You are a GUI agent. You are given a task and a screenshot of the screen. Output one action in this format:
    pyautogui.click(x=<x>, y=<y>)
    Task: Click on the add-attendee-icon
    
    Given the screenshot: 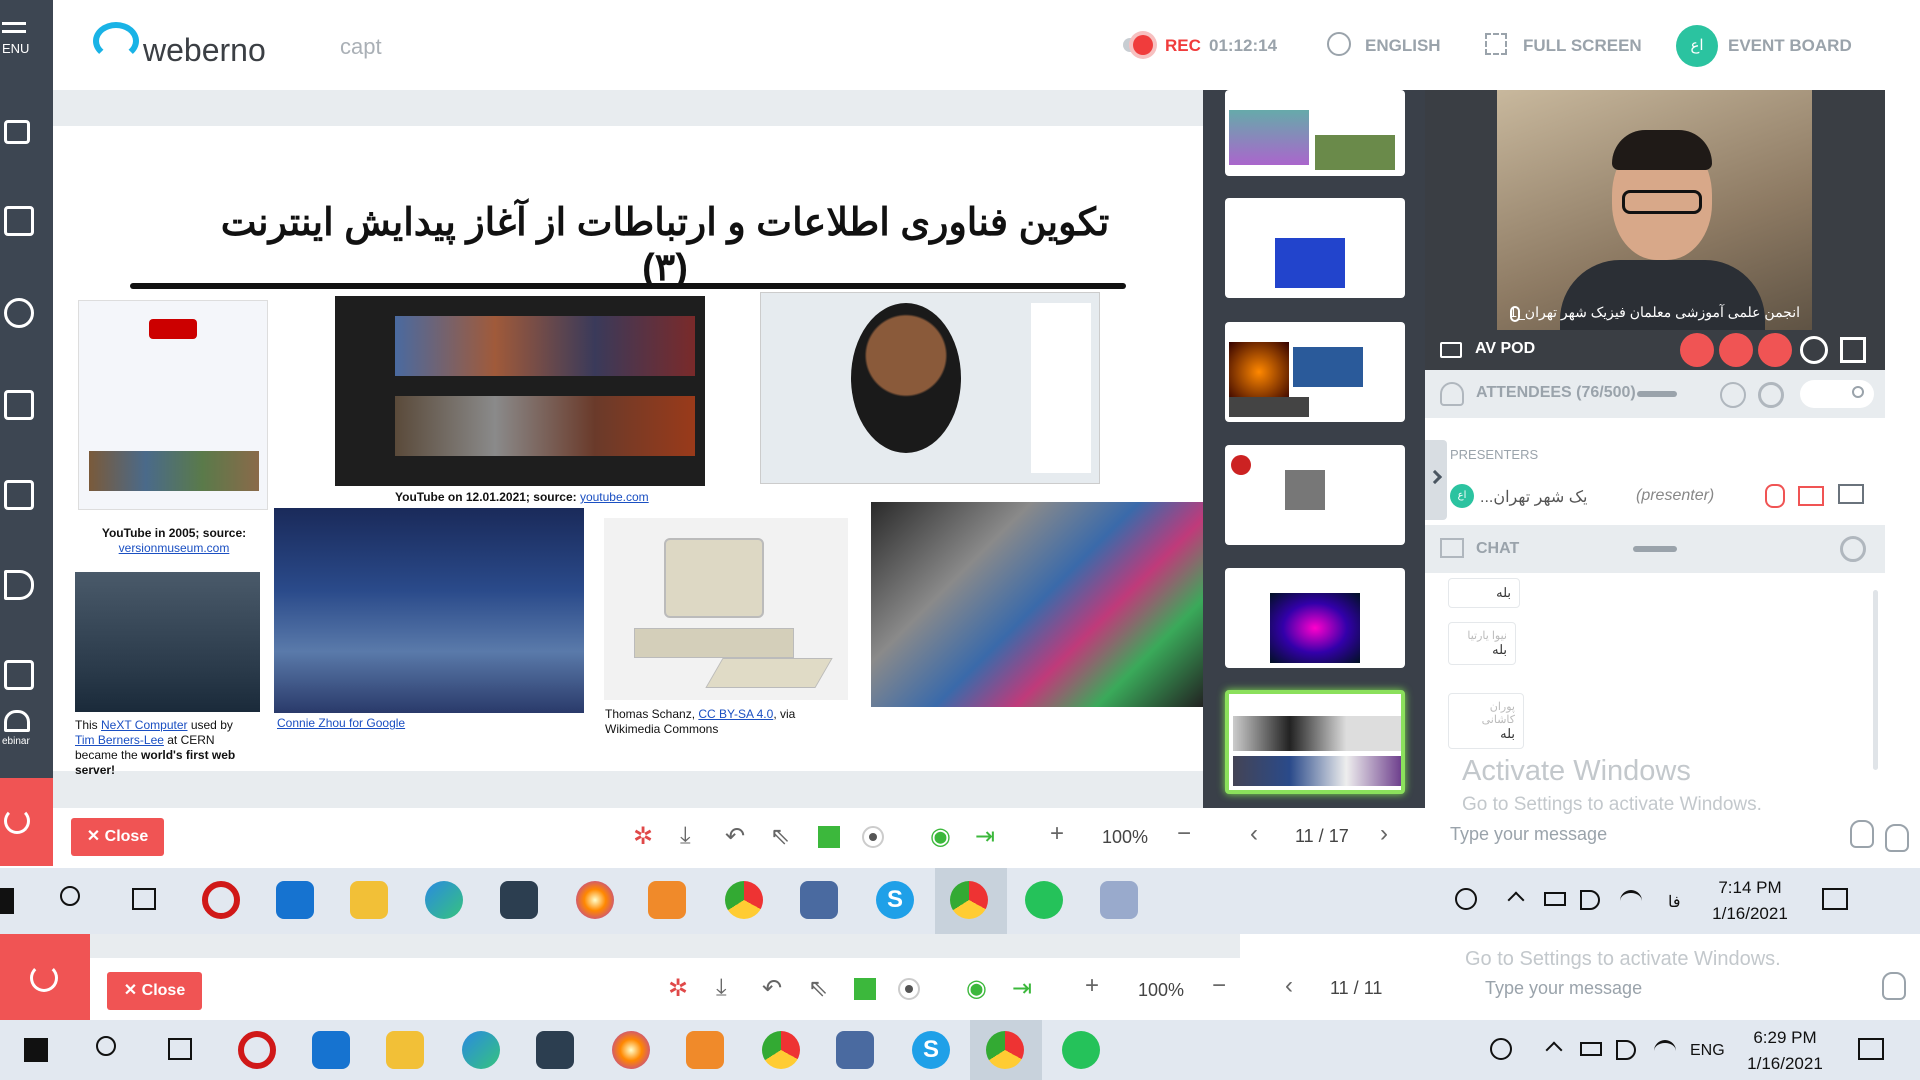 What is the action you would take?
    pyautogui.click(x=1733, y=395)
    